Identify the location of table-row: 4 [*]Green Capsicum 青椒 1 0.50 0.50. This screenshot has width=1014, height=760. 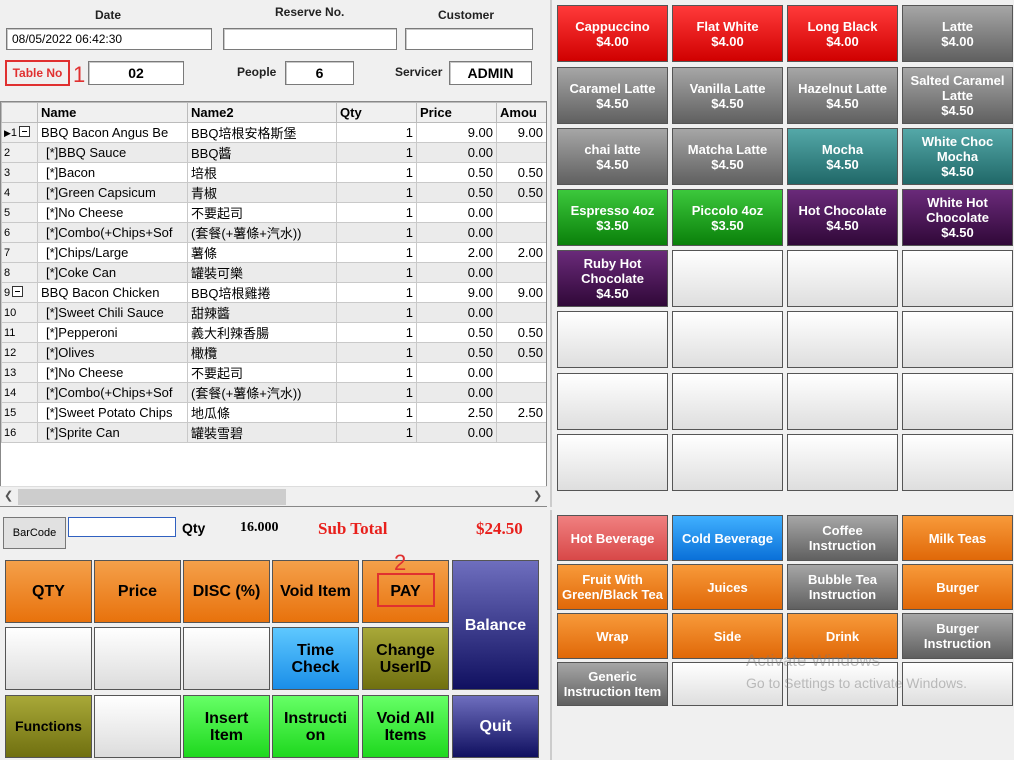
(273, 192).